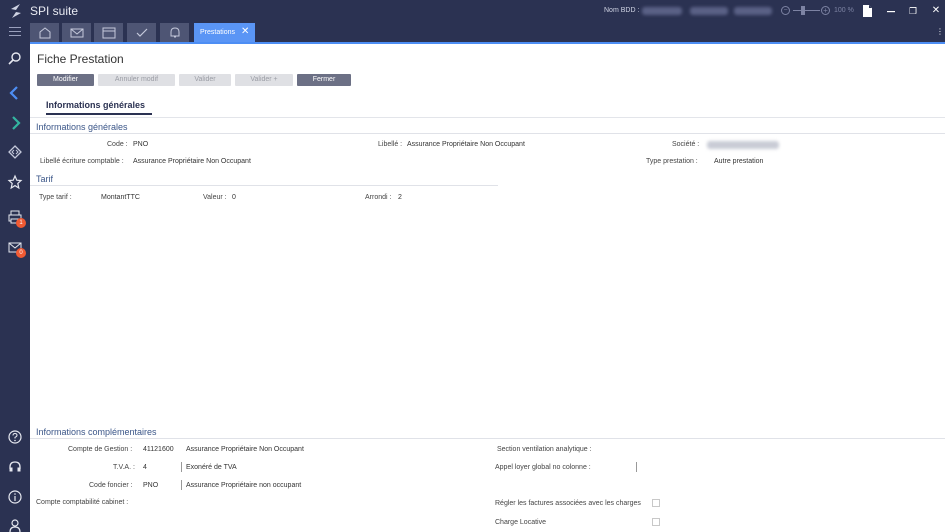 Image resolution: width=945 pixels, height=532 pixels. I want to click on db-server-redacted, so click(709, 11).